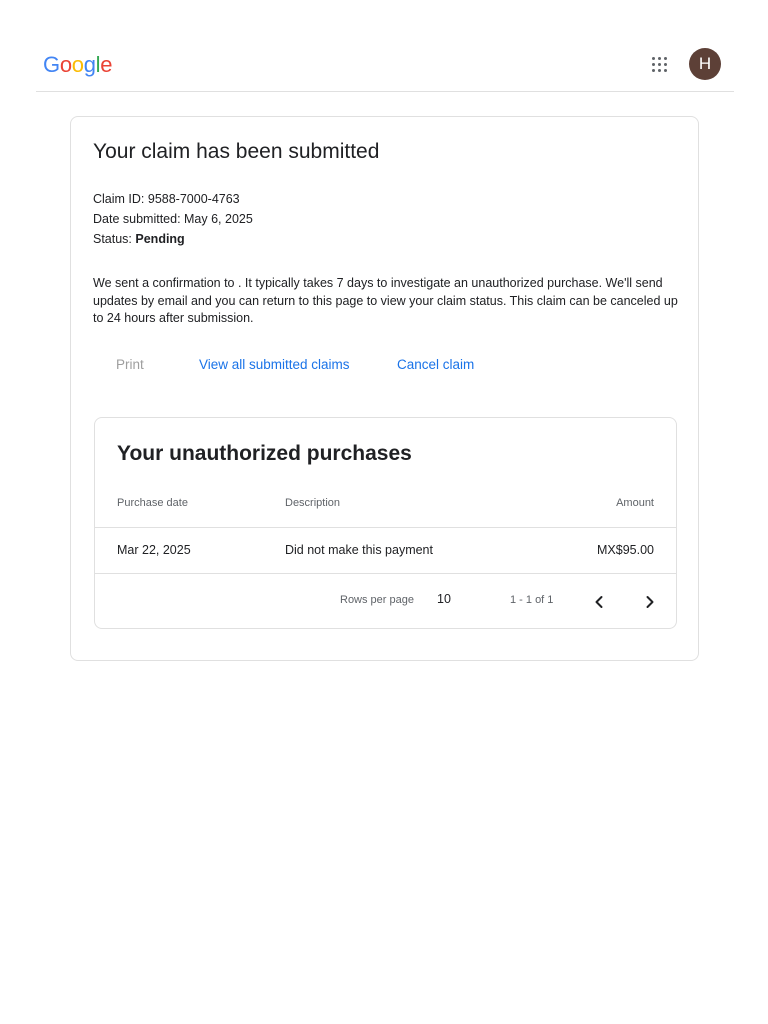  What do you see at coordinates (106, 64) in the screenshot?
I see `logo-letter: e` at bounding box center [106, 64].